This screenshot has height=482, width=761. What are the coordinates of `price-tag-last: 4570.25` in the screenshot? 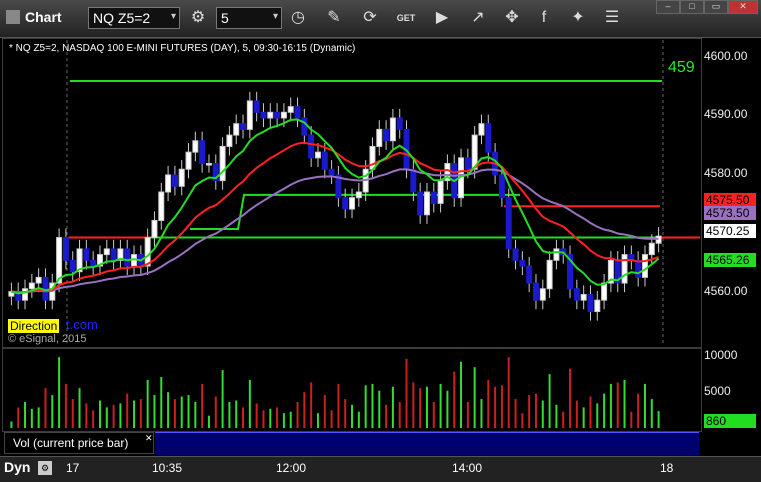 It's located at (730, 231).